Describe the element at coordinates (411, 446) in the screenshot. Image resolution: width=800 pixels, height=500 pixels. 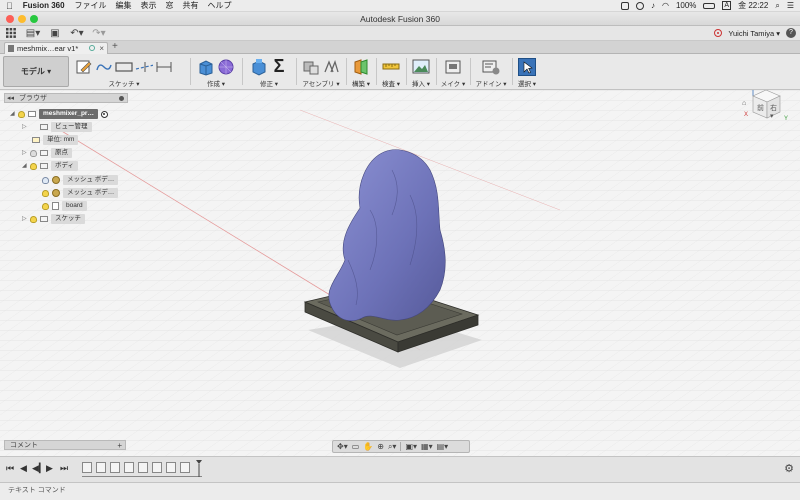
I see `display-settings-icon: ▣▾` at that location.